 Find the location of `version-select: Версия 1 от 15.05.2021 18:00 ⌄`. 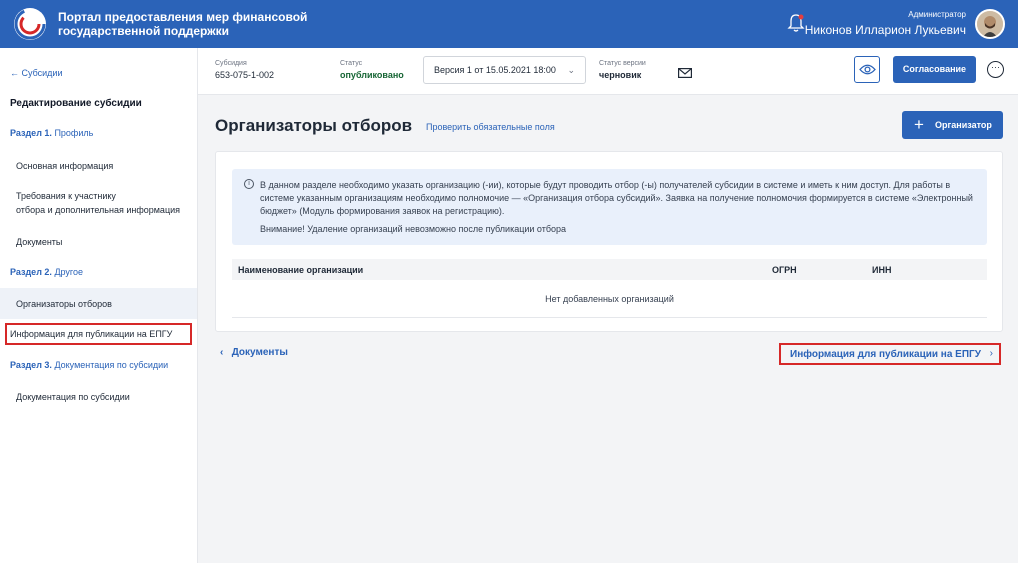

version-select: Версия 1 от 15.05.2021 18:00 ⌄ is located at coordinates (504, 70).